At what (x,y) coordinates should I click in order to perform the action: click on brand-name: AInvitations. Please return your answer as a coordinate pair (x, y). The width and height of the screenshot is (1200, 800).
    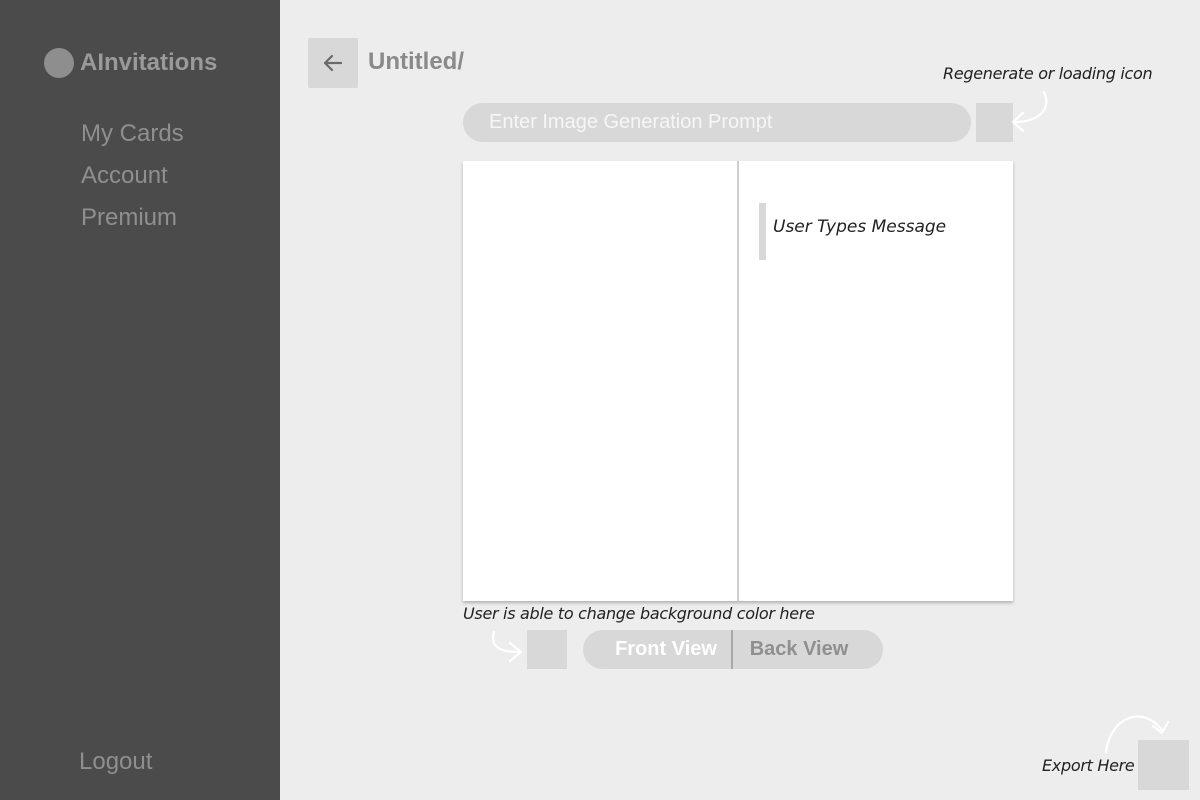
    Looking at the image, I should click on (149, 62).